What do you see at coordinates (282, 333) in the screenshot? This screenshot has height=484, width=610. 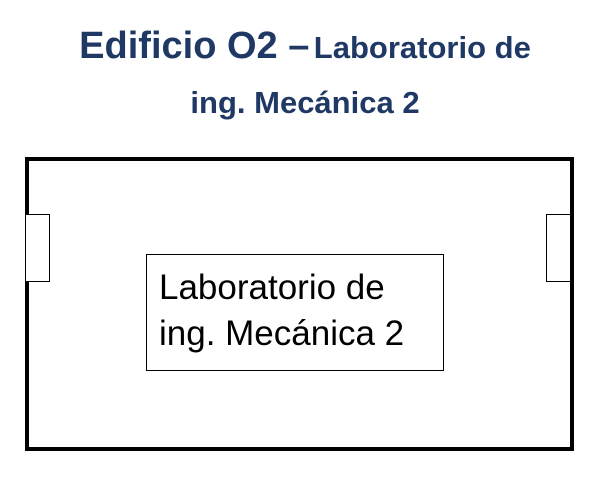 I see `room-label-line-2: ing. Mecánica 2` at bounding box center [282, 333].